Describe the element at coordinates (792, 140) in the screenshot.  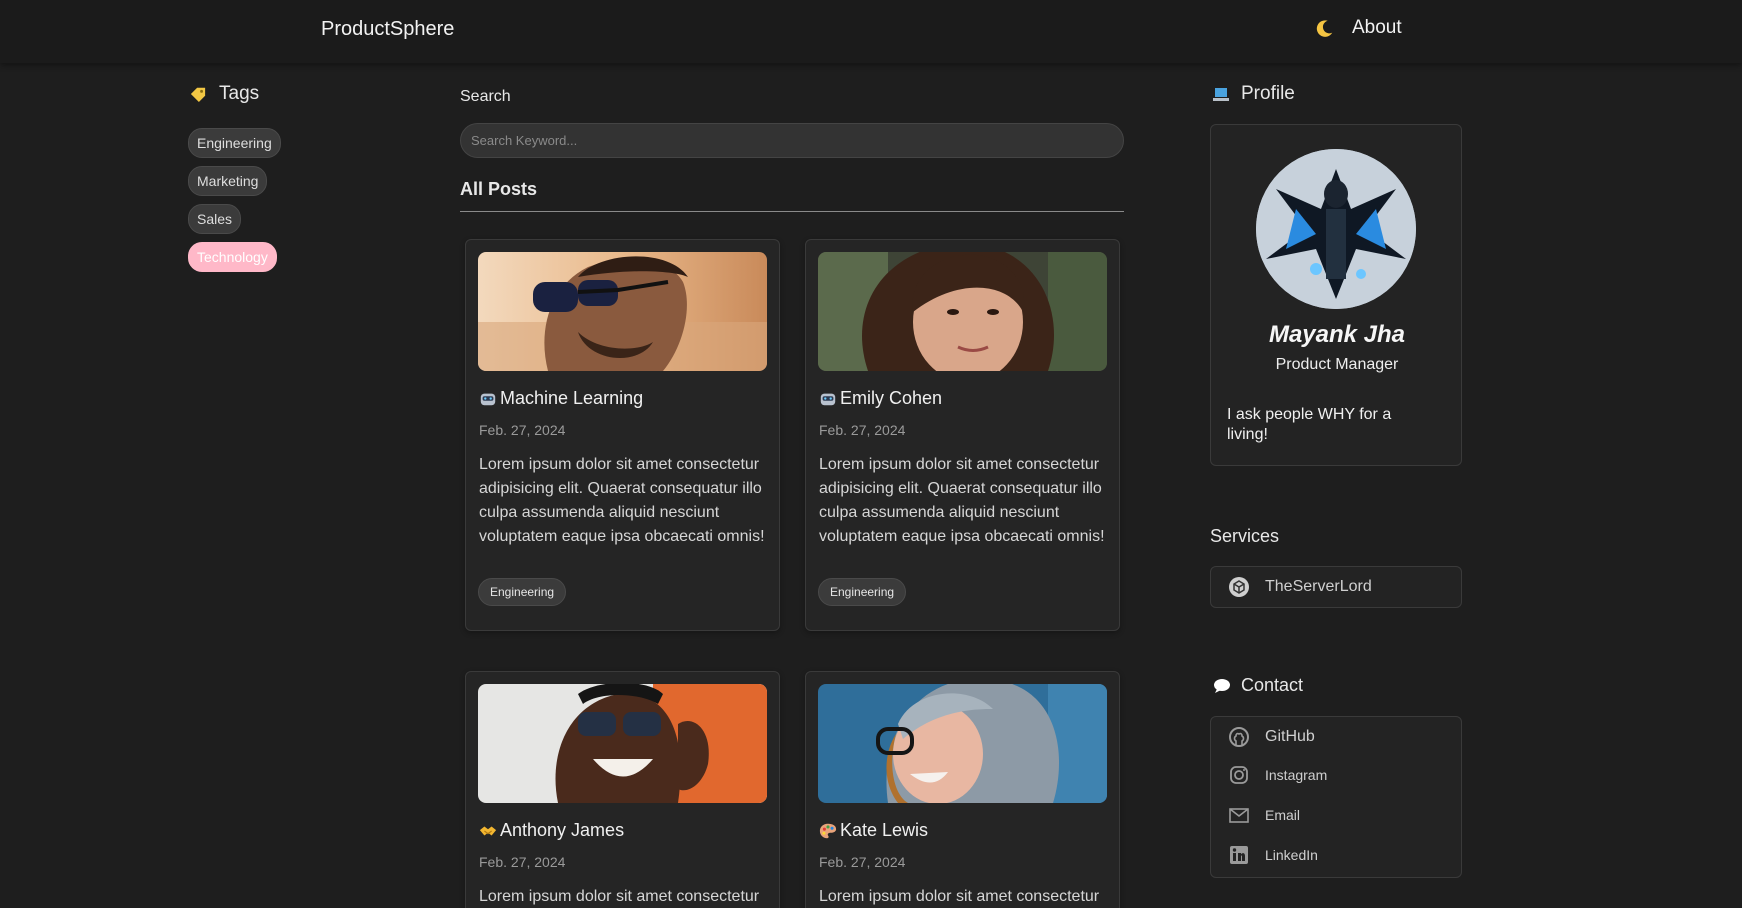
I see `search-input` at that location.